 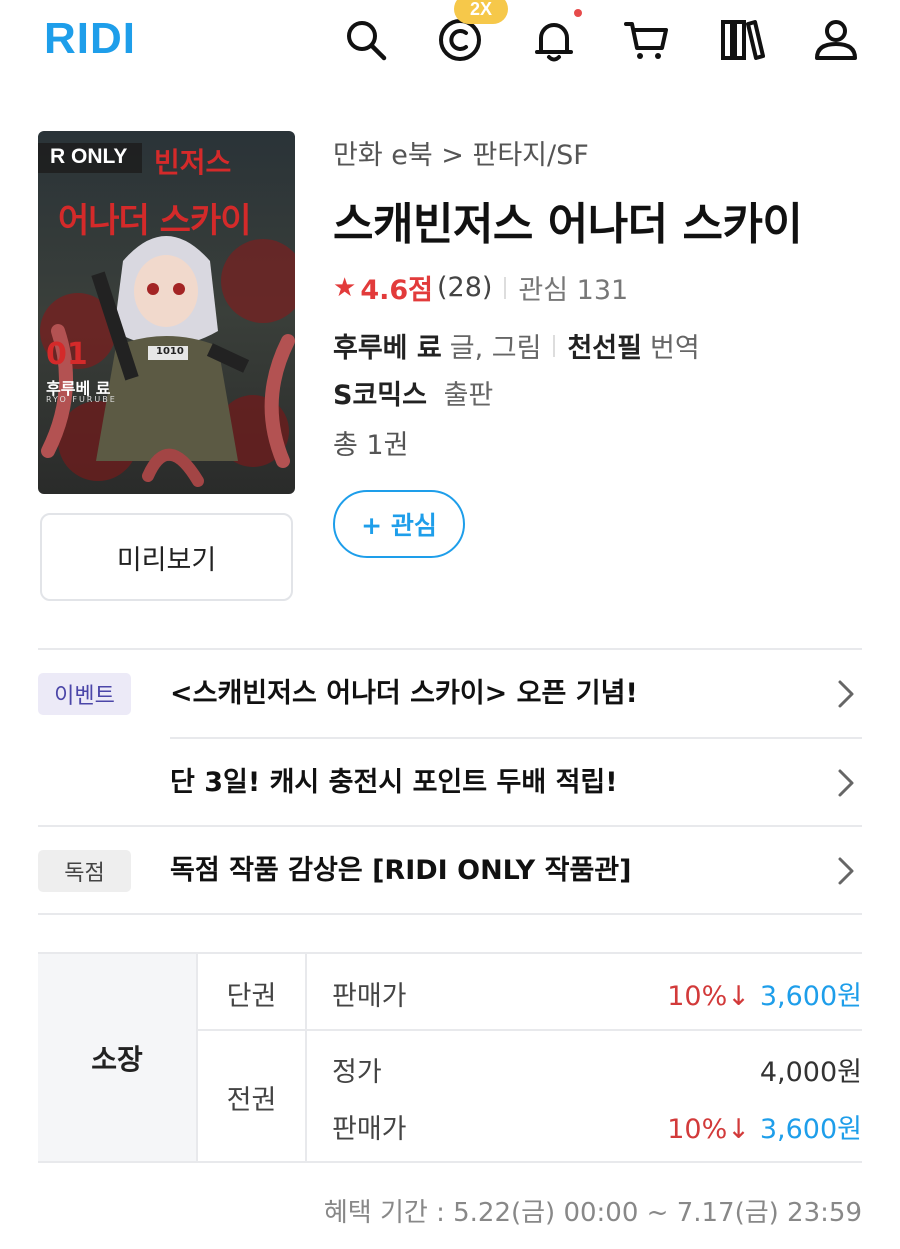 I want to click on event-text: 독점 작품 감상은 [RIDI ONLY 작품관], so click(x=401, y=870).